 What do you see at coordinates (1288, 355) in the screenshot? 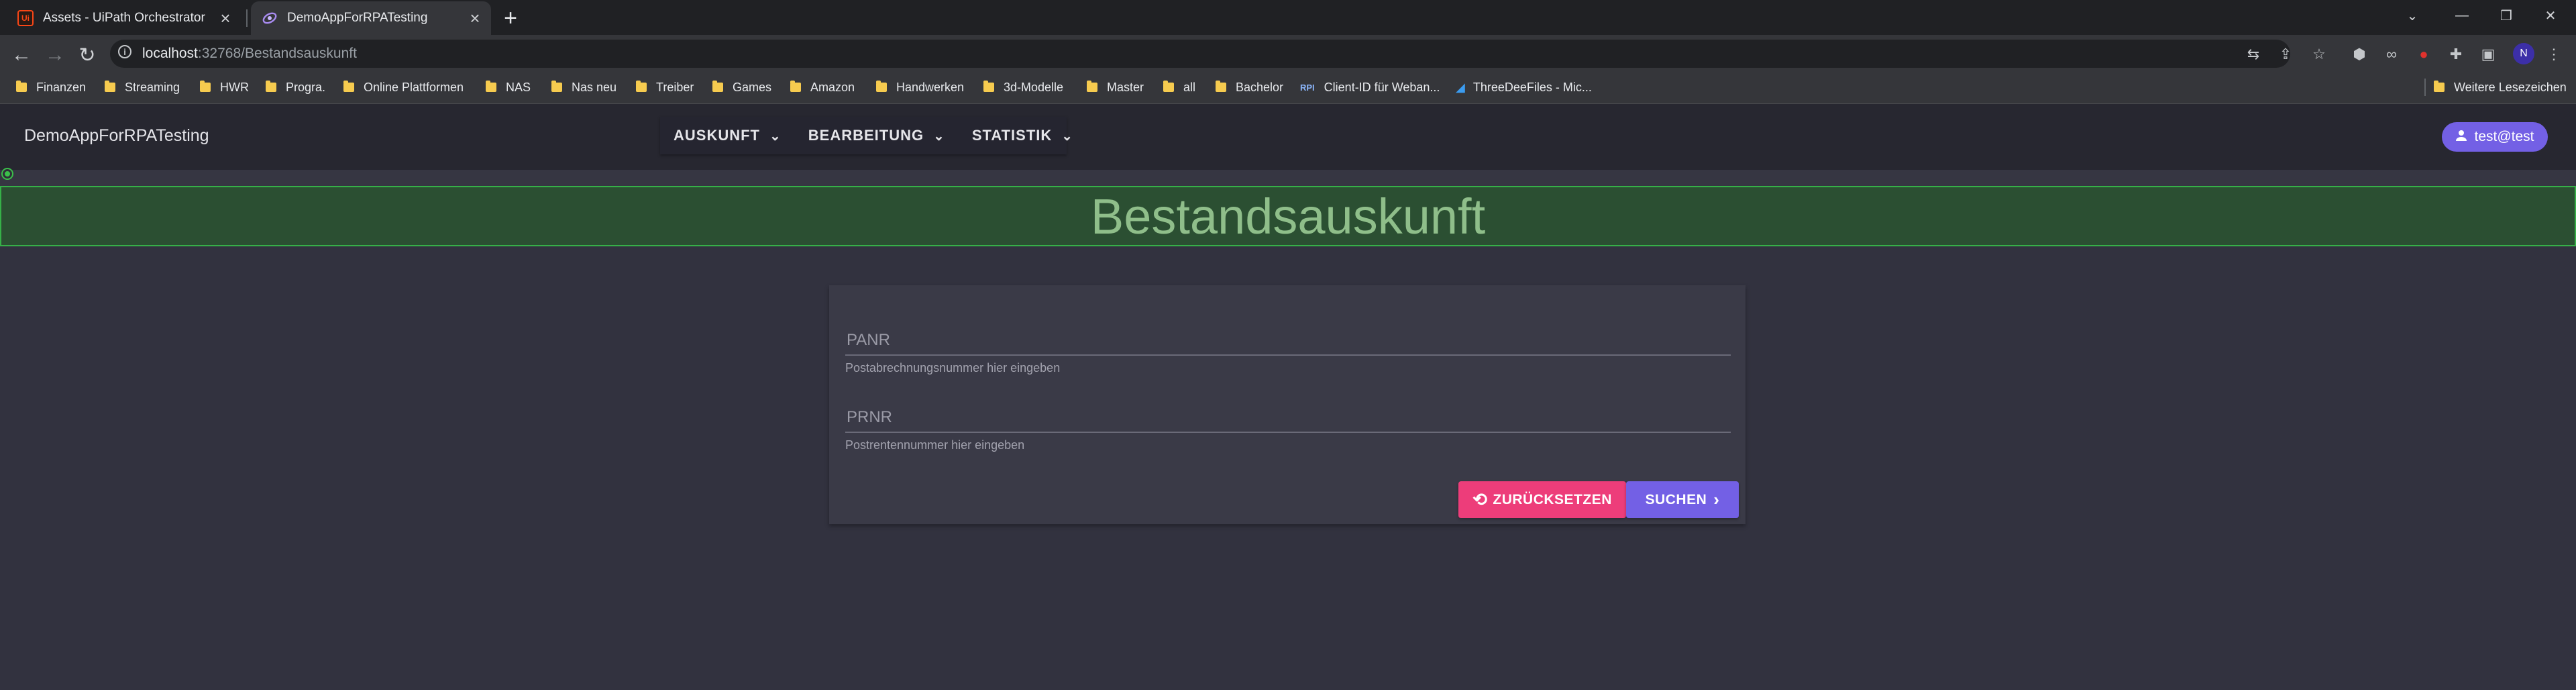
I see `panr-underline` at bounding box center [1288, 355].